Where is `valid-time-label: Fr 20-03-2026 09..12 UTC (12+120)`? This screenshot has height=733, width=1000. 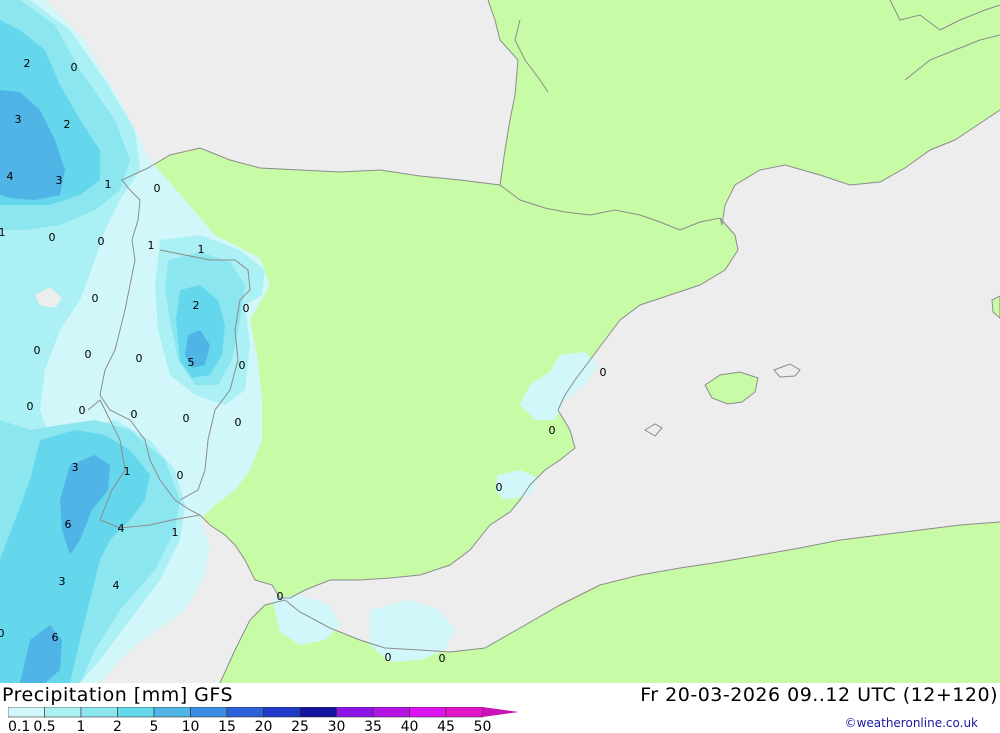
valid-time-label: Fr 20-03-2026 09..12 UTC (12+120) is located at coordinates (819, 695).